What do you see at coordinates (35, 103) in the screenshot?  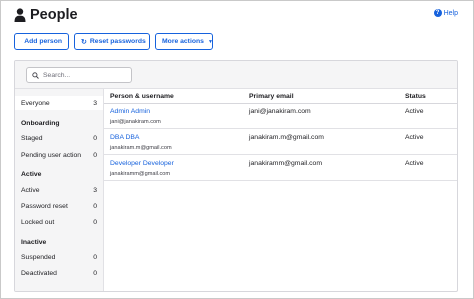 I see `sidebar-item-label: Everyone` at bounding box center [35, 103].